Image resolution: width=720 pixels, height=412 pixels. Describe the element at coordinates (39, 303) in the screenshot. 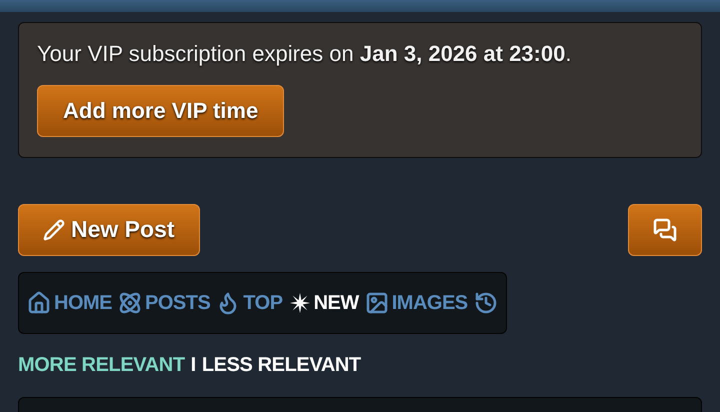

I see `home-icon` at that location.